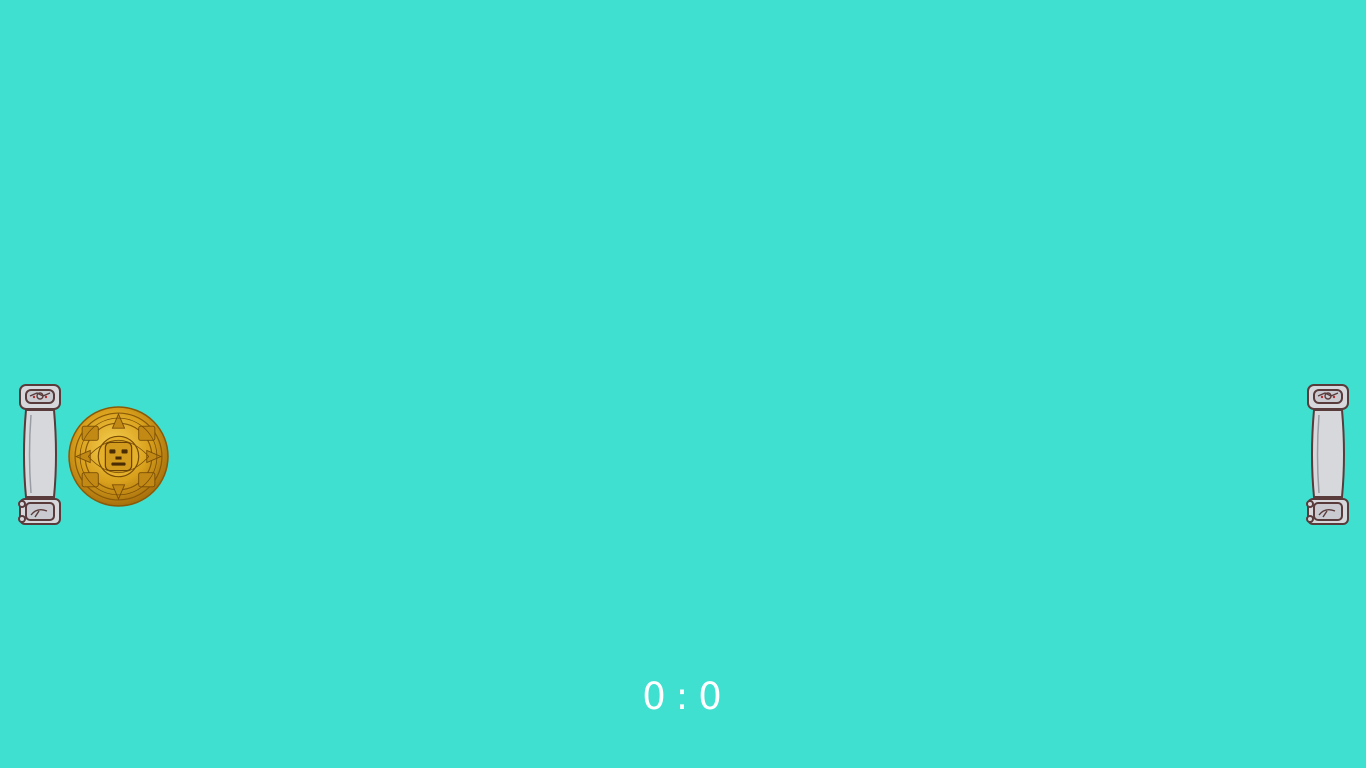 Image resolution: width=1366 pixels, height=768 pixels. What do you see at coordinates (1327, 454) in the screenshot?
I see `right-paddle-pillar-icon` at bounding box center [1327, 454].